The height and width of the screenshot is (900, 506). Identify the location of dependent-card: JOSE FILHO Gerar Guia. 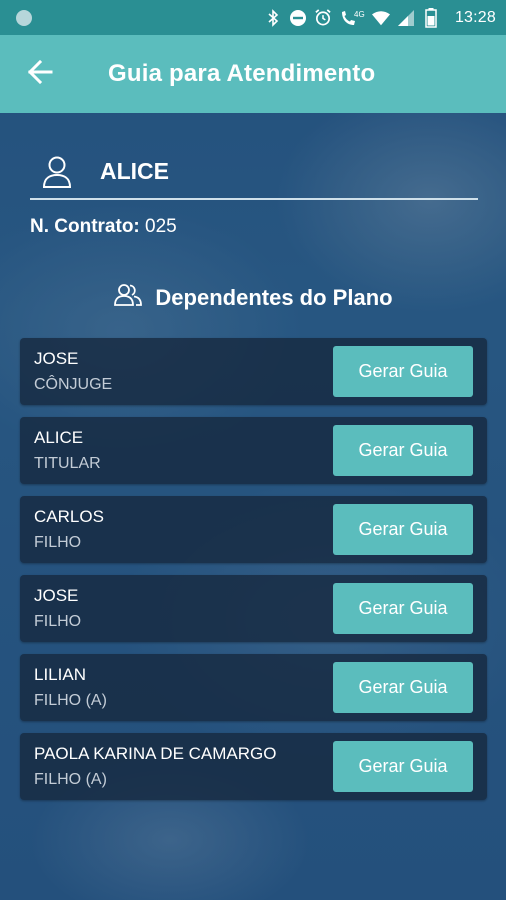
(253, 608).